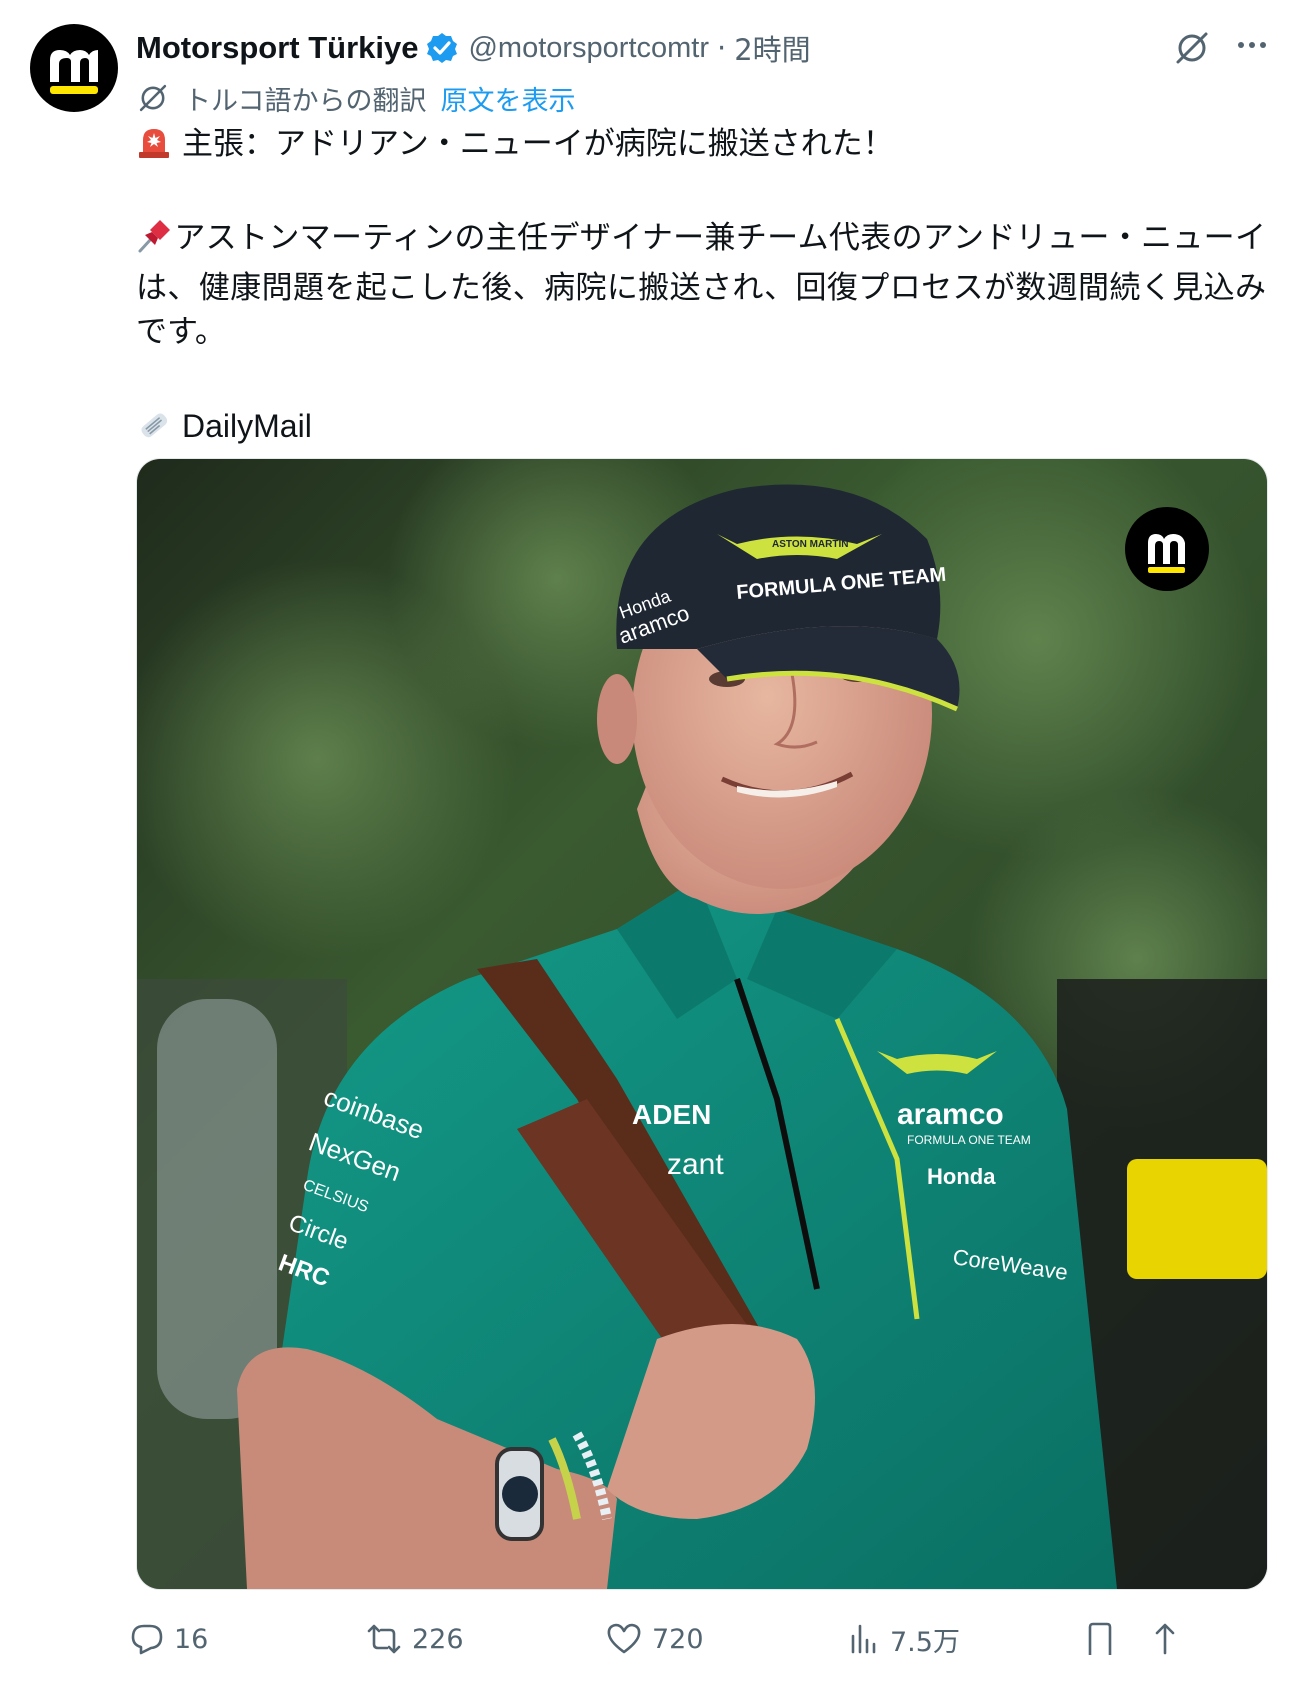 The height and width of the screenshot is (1692, 1308). Describe the element at coordinates (154, 148) in the screenshot. I see `siren-icon` at that location.